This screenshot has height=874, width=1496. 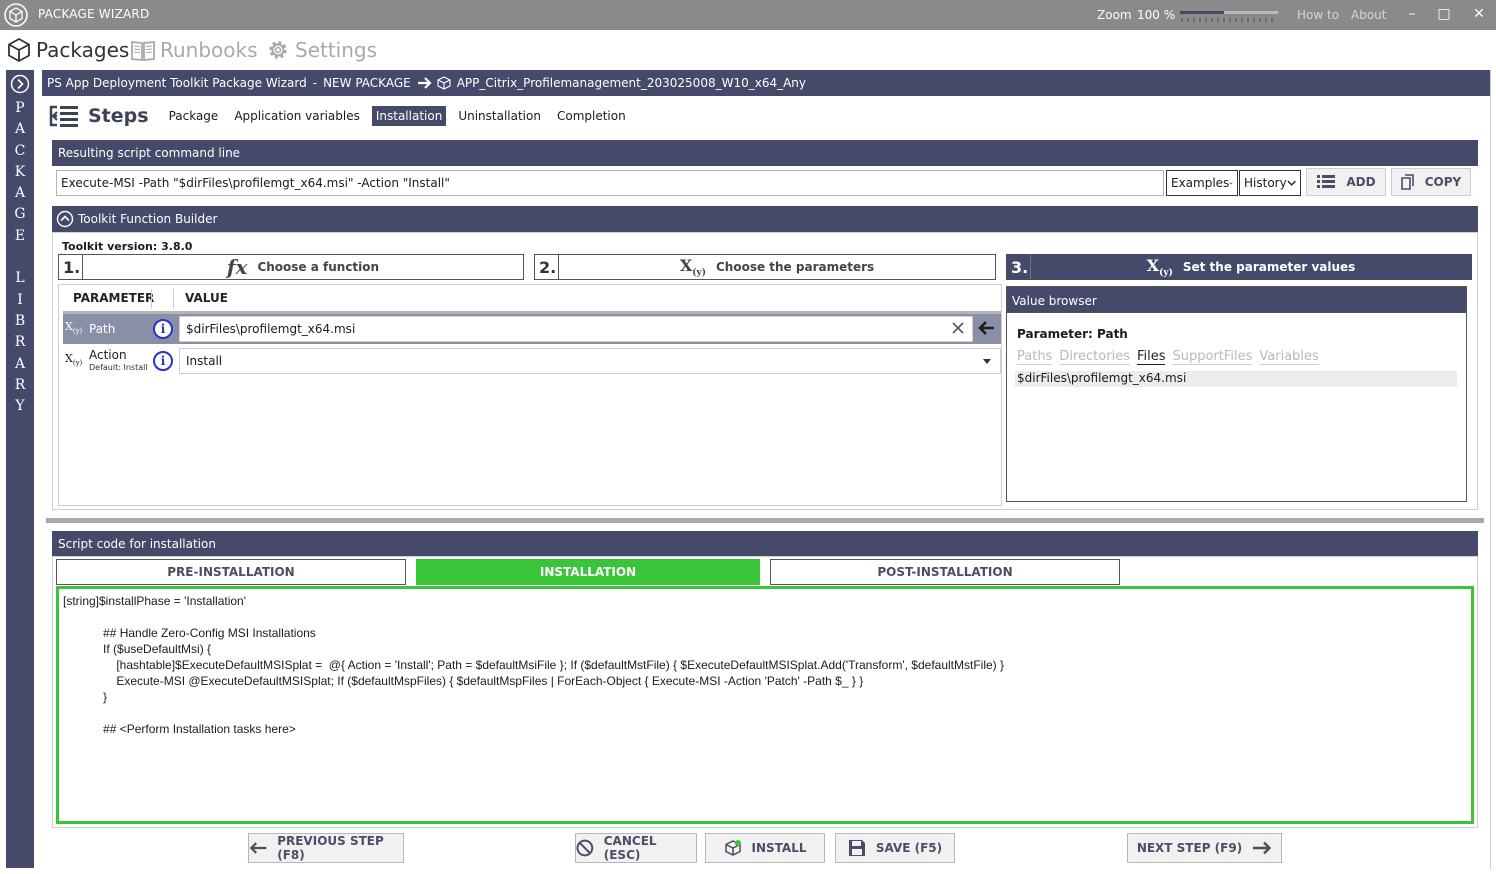 I want to click on tab-pre-installation: PRE-INSTALLATION, so click(x=231, y=572).